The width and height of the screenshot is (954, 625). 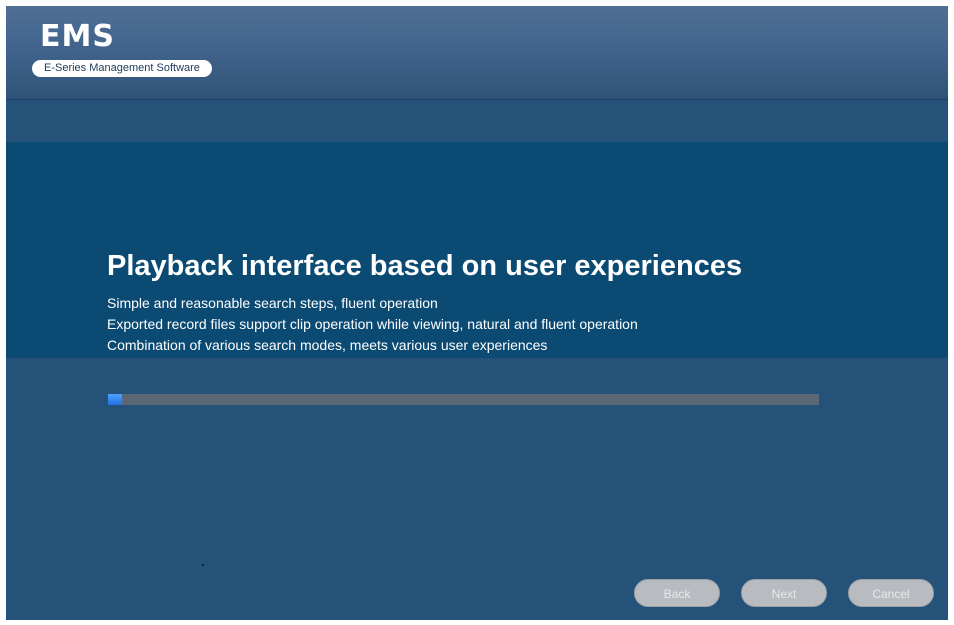 I want to click on logo-subtitle-badge: E-Series Management Software, so click(x=122, y=68).